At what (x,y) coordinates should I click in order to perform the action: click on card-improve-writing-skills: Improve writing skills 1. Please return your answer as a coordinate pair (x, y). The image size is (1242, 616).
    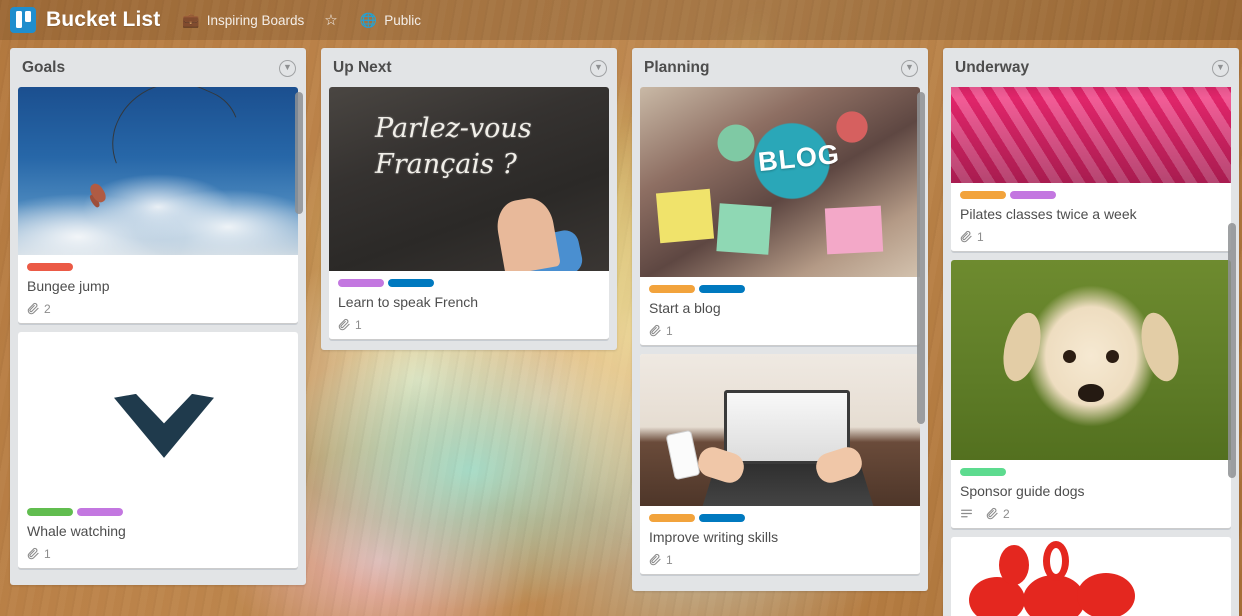
    Looking at the image, I should click on (780, 464).